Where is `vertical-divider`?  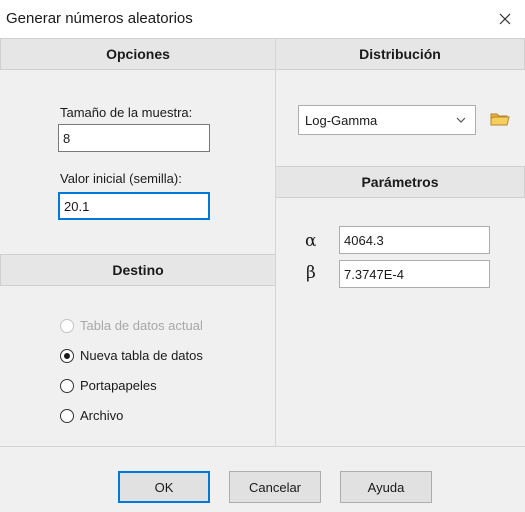
vertical-divider is located at coordinates (275, 242).